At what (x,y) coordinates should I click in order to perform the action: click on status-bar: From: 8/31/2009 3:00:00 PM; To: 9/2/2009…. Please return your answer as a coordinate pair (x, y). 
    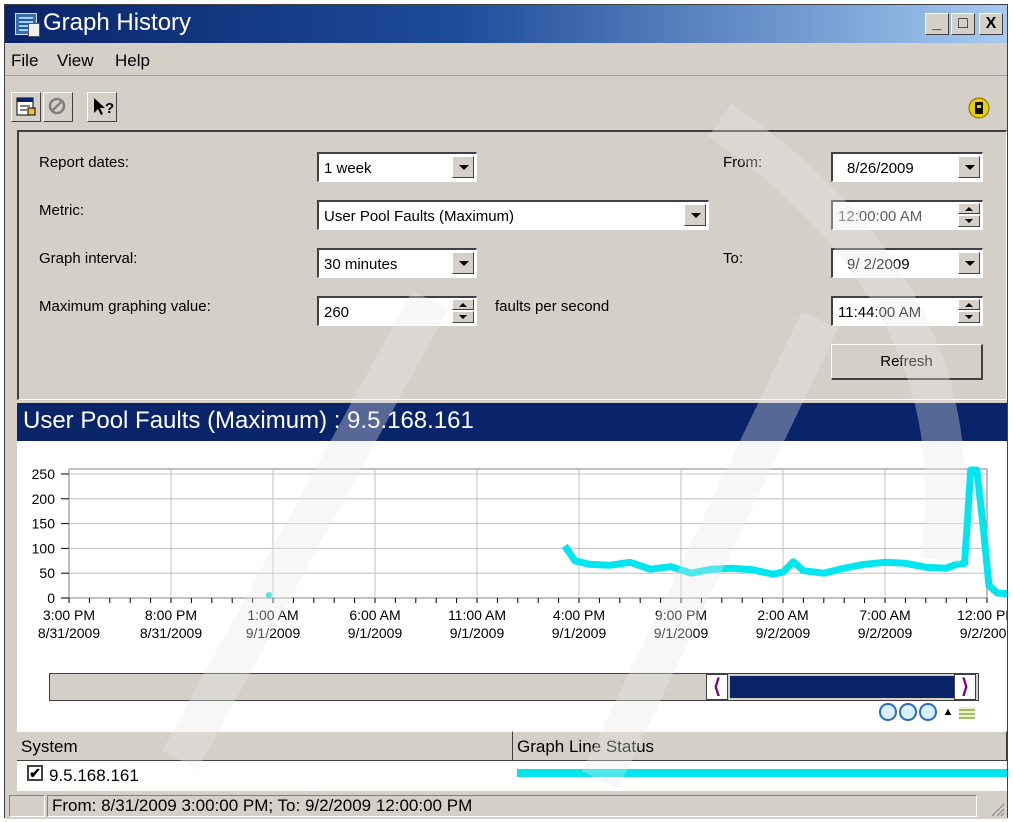
    Looking at the image, I should click on (506, 805).